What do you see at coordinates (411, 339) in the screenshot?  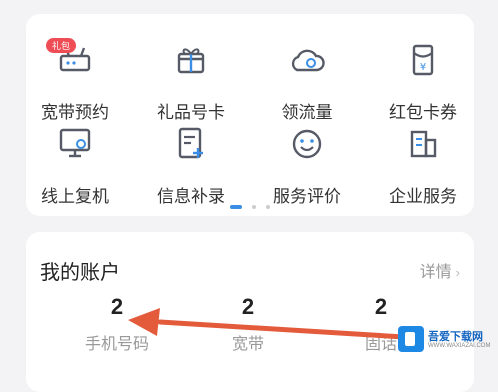 I see `watermark-logo` at bounding box center [411, 339].